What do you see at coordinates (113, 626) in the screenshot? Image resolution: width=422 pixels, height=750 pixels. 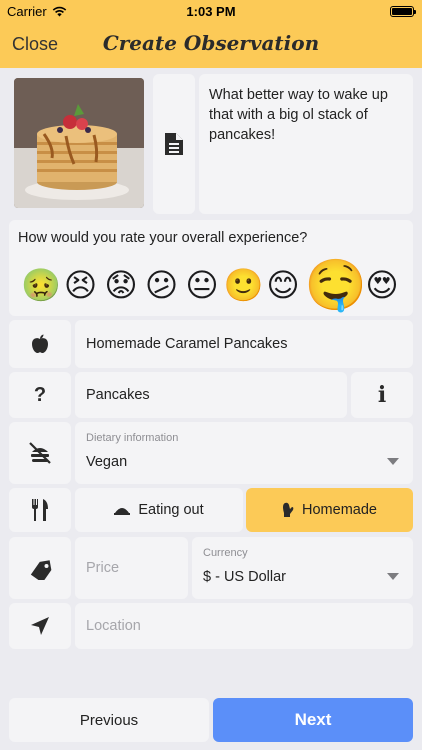 I see `location-placeholder: Location` at bounding box center [113, 626].